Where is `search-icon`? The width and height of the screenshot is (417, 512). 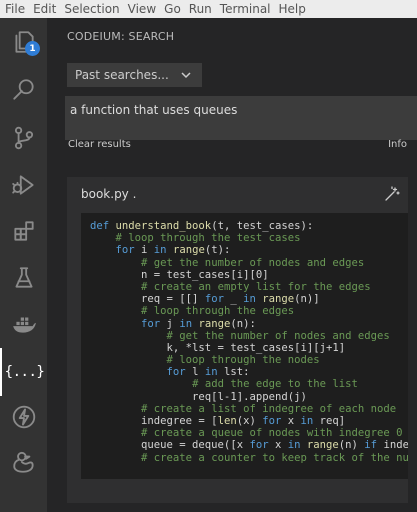
search-icon is located at coordinates (23, 89).